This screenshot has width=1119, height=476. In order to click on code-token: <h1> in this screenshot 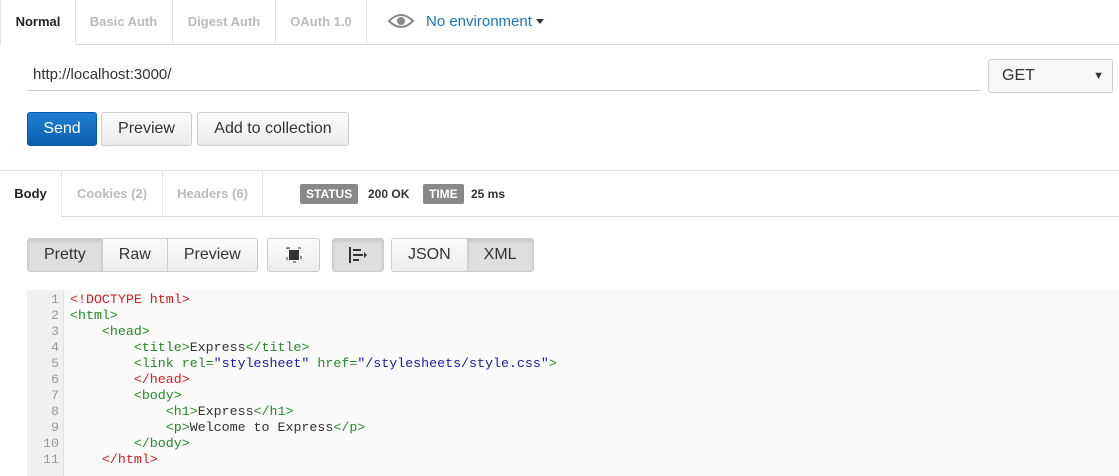, I will do `click(181, 411)`.